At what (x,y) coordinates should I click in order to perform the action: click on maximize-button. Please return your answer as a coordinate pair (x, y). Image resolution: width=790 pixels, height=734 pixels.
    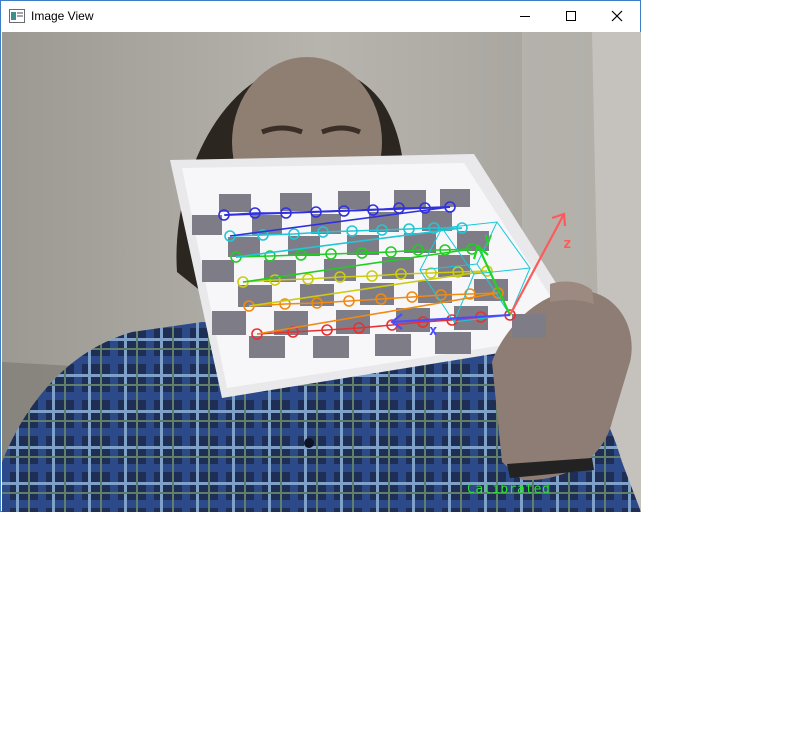
    Looking at the image, I should click on (571, 16).